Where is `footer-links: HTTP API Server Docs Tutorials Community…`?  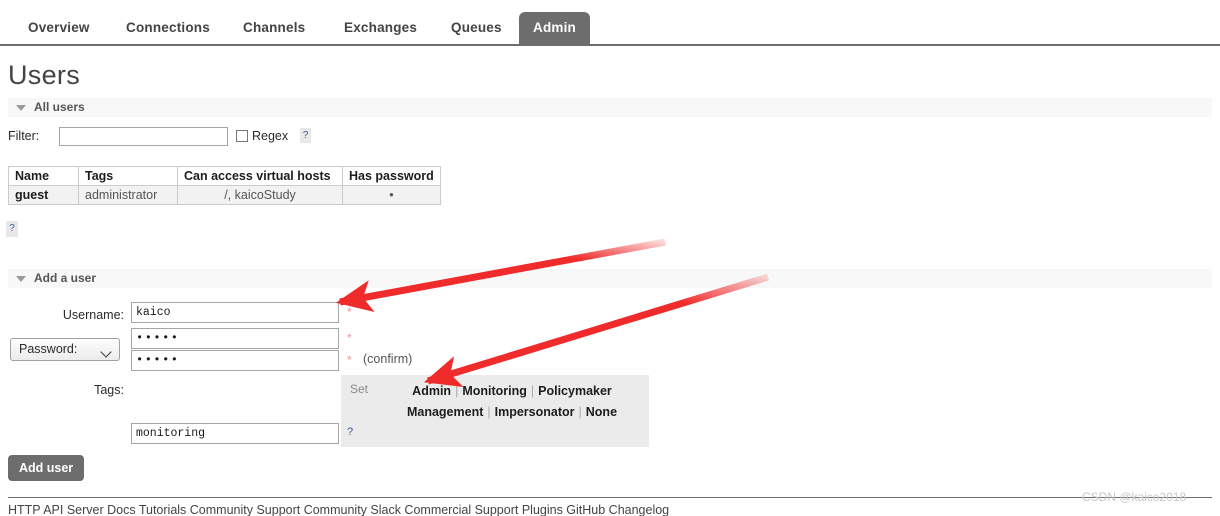
footer-links: HTTP API Server Docs Tutorials Community… is located at coordinates (610, 509).